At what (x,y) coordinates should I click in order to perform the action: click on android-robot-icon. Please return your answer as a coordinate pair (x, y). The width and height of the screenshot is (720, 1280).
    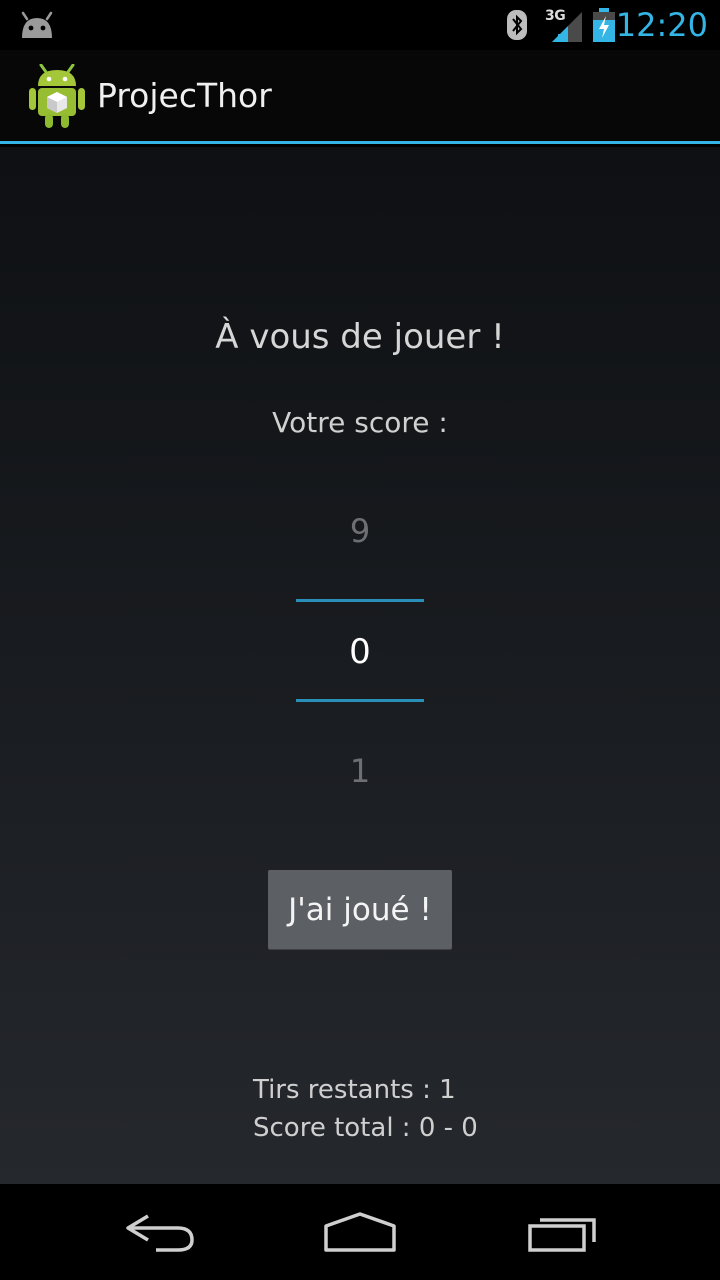
    Looking at the image, I should click on (37, 24).